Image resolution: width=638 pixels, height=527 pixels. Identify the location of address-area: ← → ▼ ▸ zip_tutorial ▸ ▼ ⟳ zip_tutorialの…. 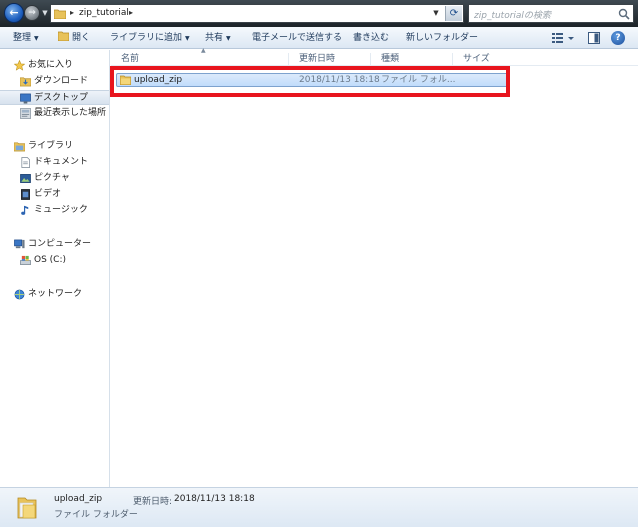
(319, 13).